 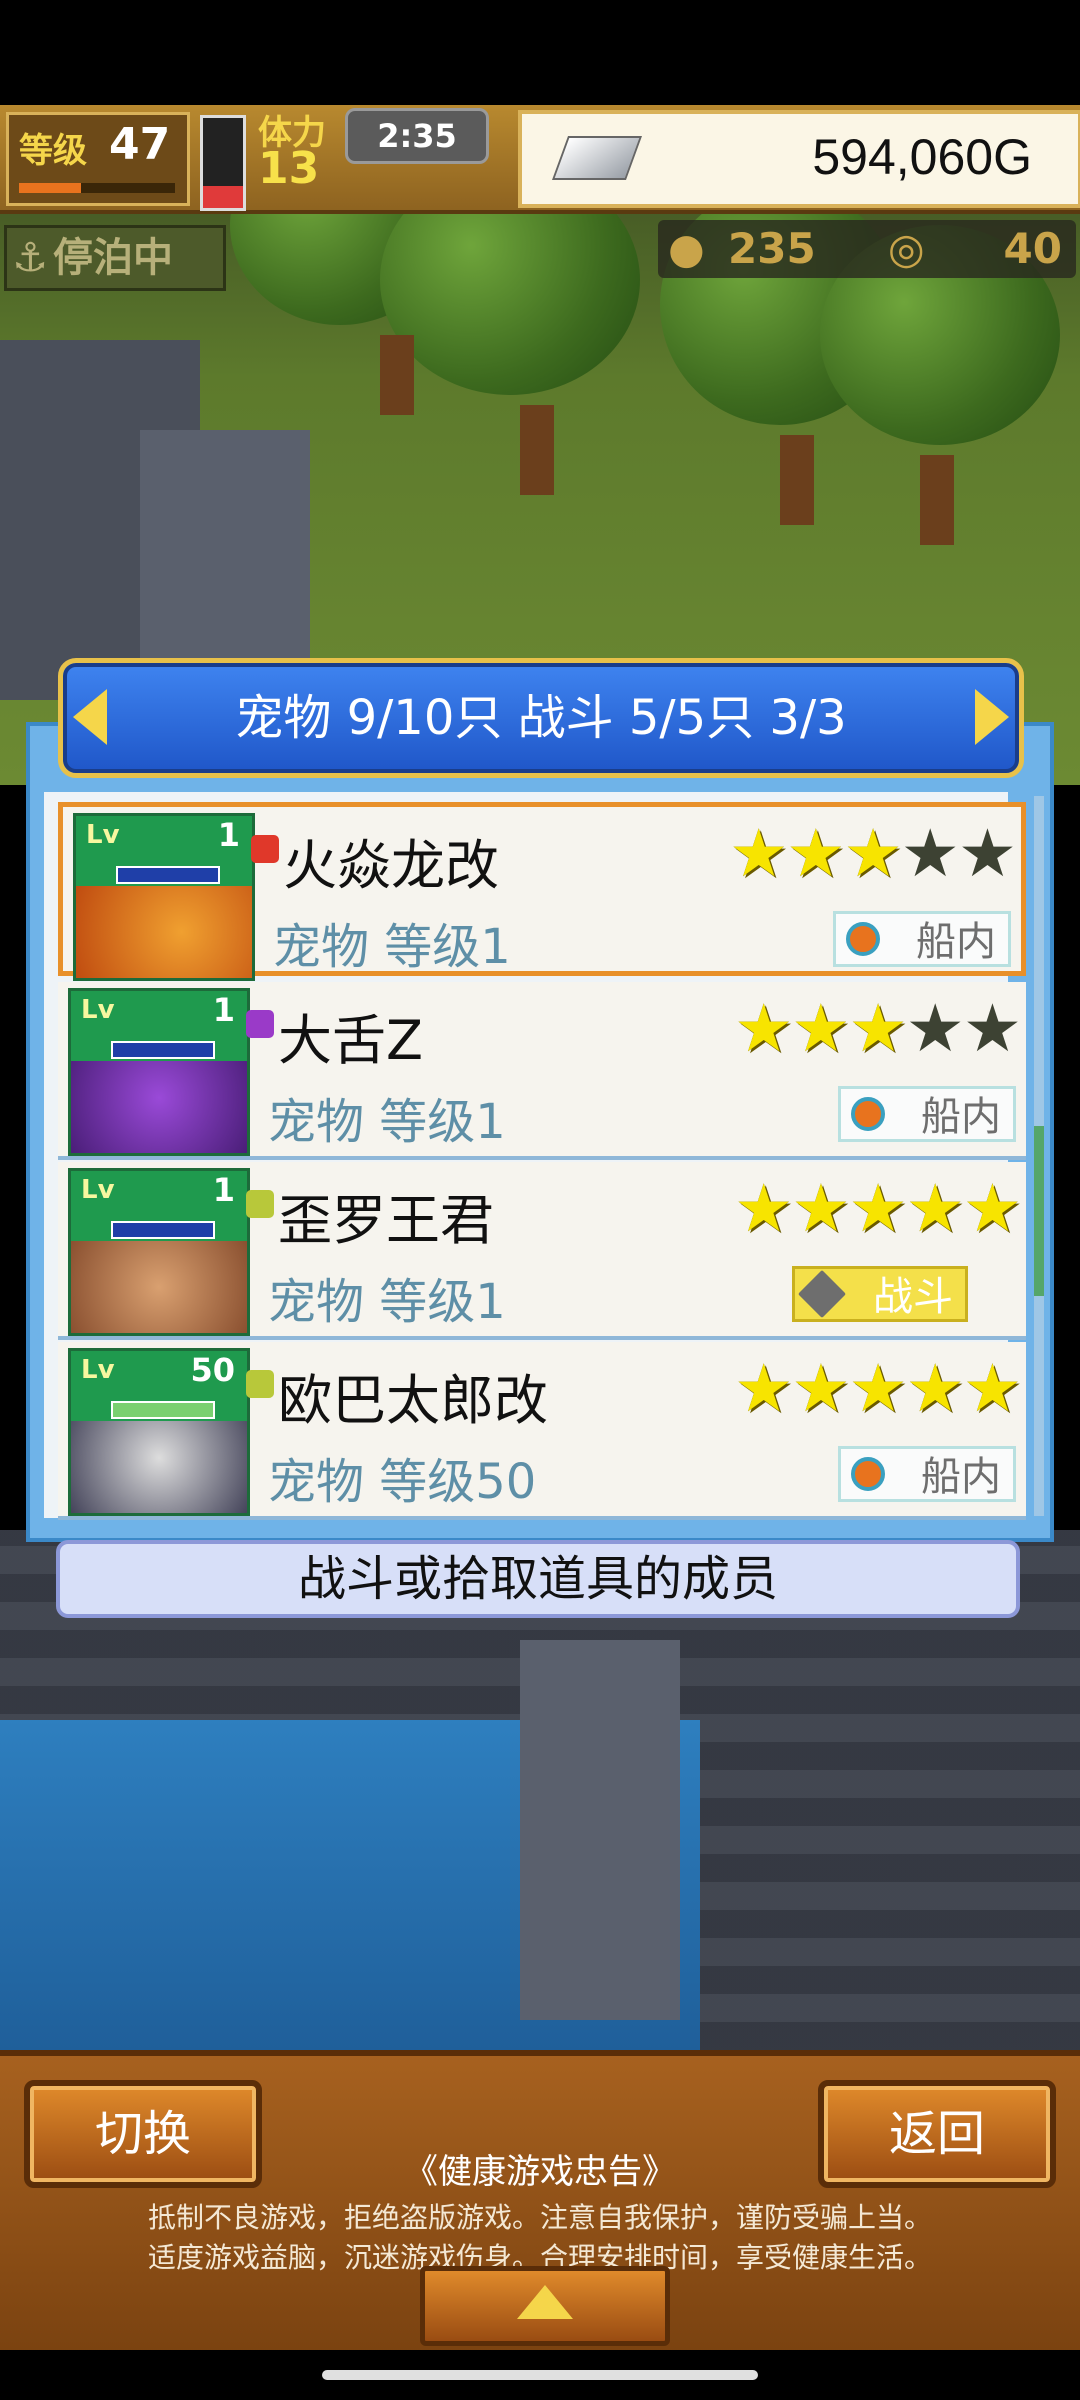 What do you see at coordinates (597, 158) in the screenshot?
I see `gold-bar-icon` at bounding box center [597, 158].